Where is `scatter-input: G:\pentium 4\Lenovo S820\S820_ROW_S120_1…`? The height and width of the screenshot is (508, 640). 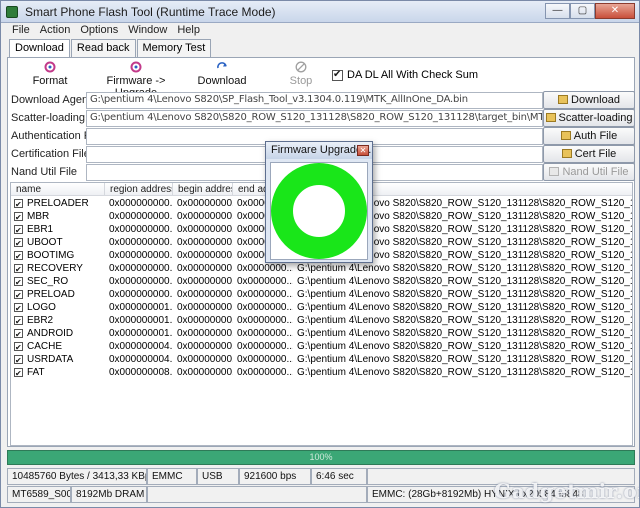 scatter-input: G:\pentium 4\Lenovo S820\S820_ROW_S120_1… is located at coordinates (314, 118).